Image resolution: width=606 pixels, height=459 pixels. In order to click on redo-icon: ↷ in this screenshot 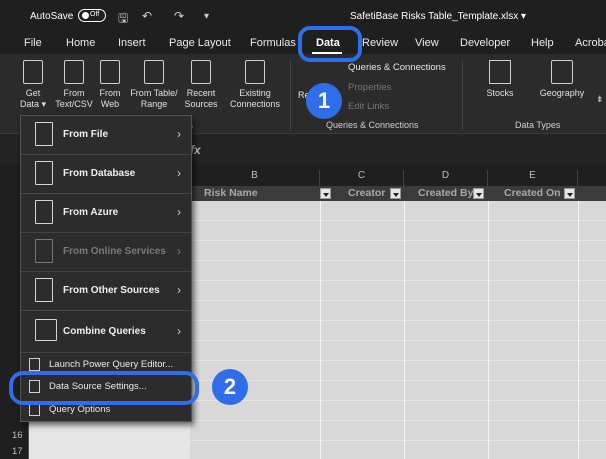, I will do `click(179, 16)`.